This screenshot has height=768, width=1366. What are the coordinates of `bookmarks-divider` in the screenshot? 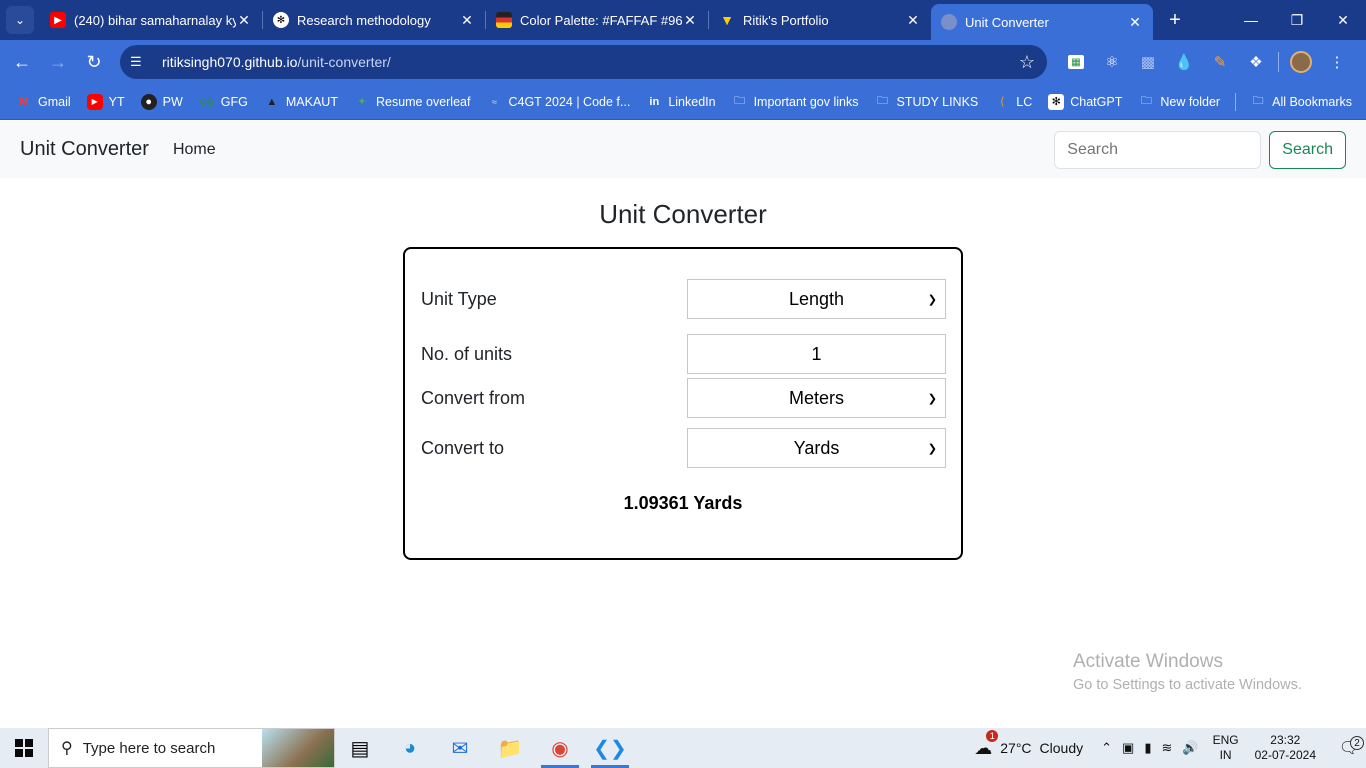 It's located at (1236, 101).